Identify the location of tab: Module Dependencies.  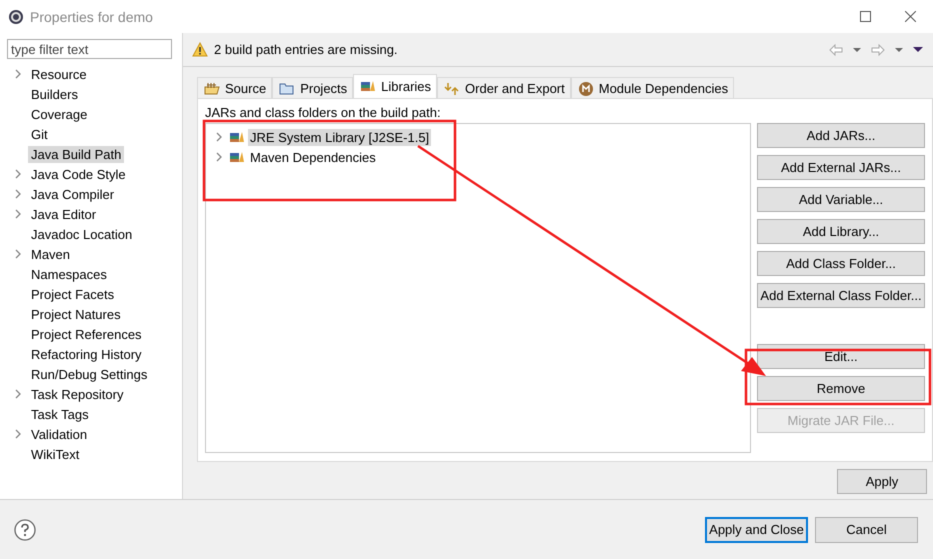
(652, 87).